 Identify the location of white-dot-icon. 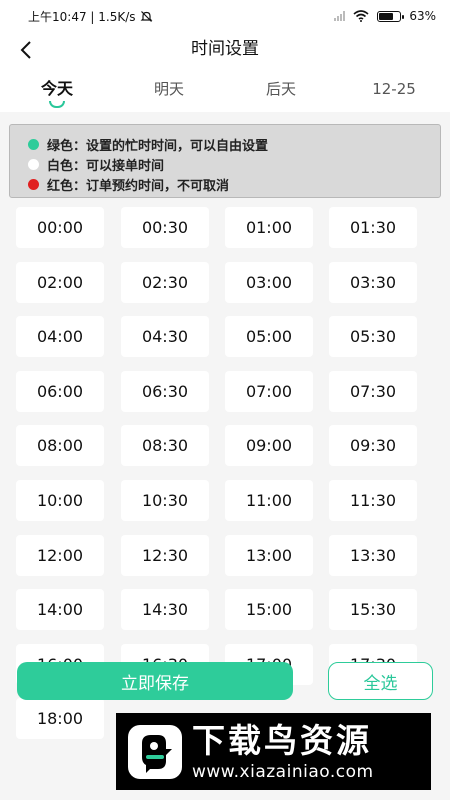
(33, 164).